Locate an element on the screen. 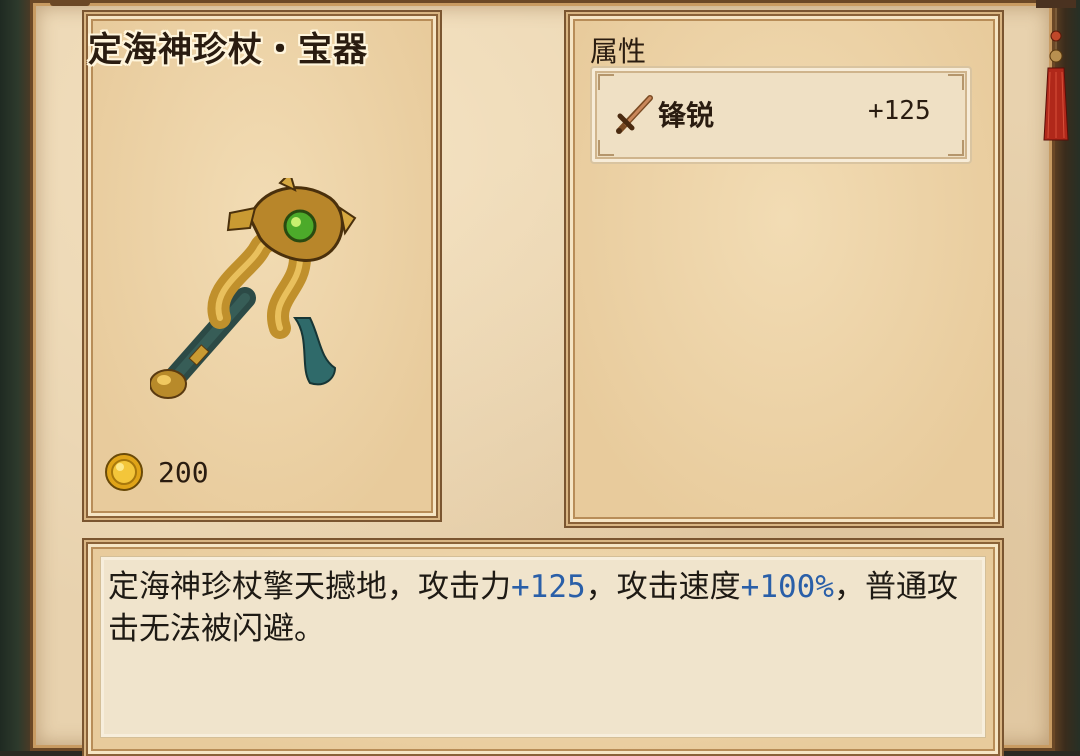 The width and height of the screenshot is (1080, 756). tassel-ornament is located at coordinates (1056, 70).